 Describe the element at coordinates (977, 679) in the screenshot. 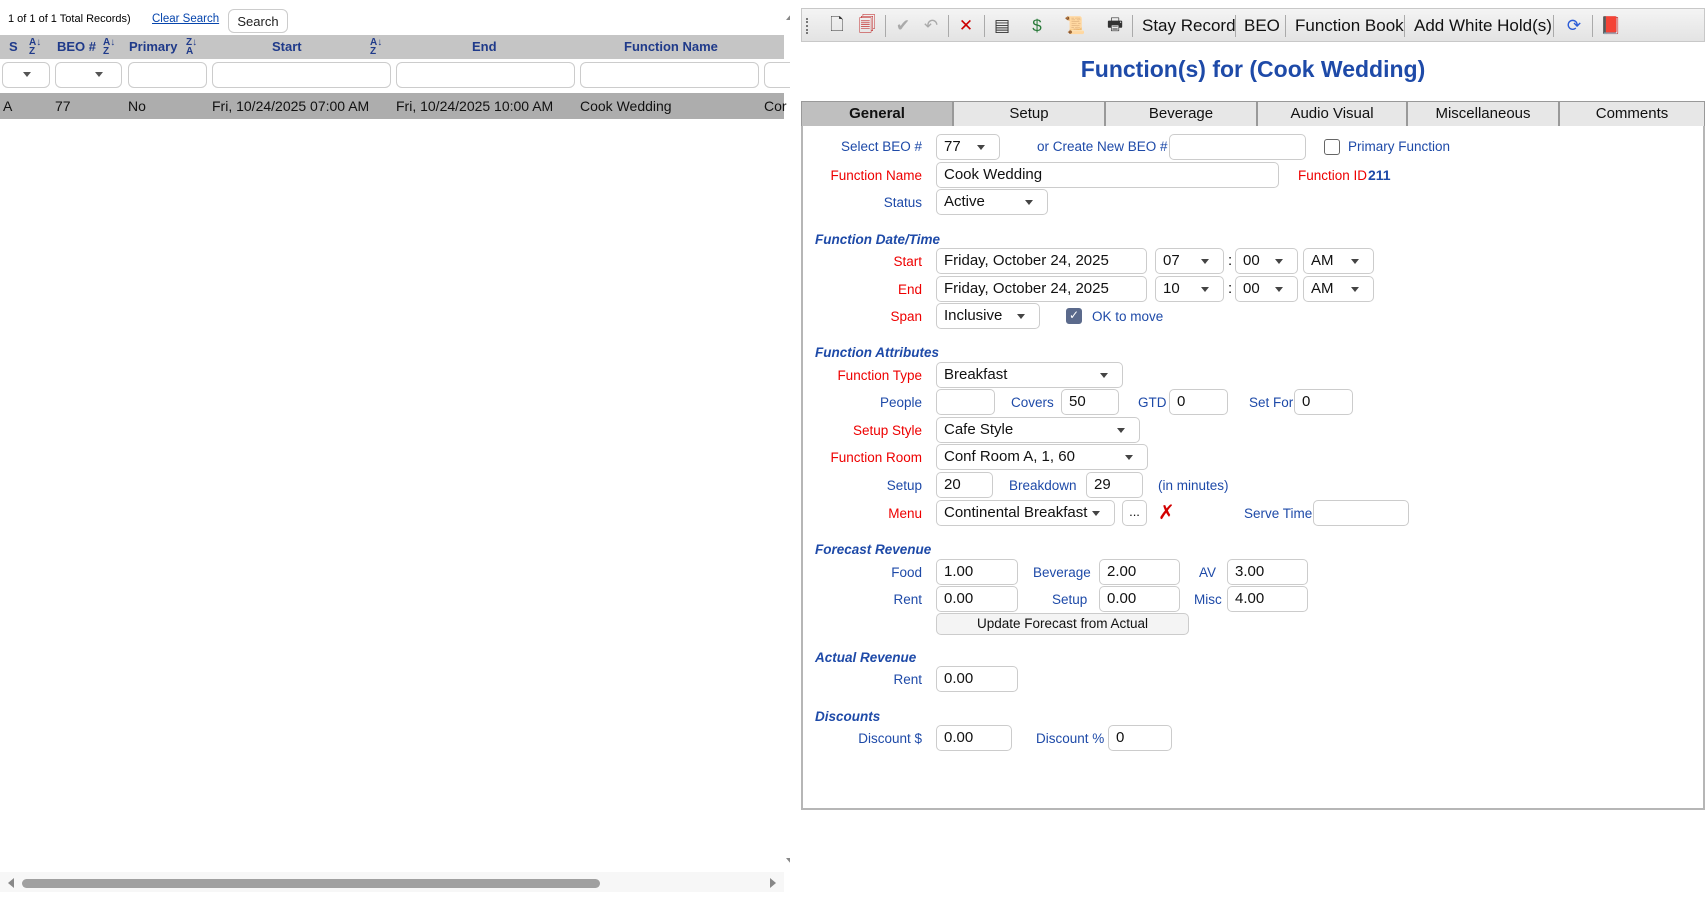

I see `actual-rent-input: 0.00` at that location.